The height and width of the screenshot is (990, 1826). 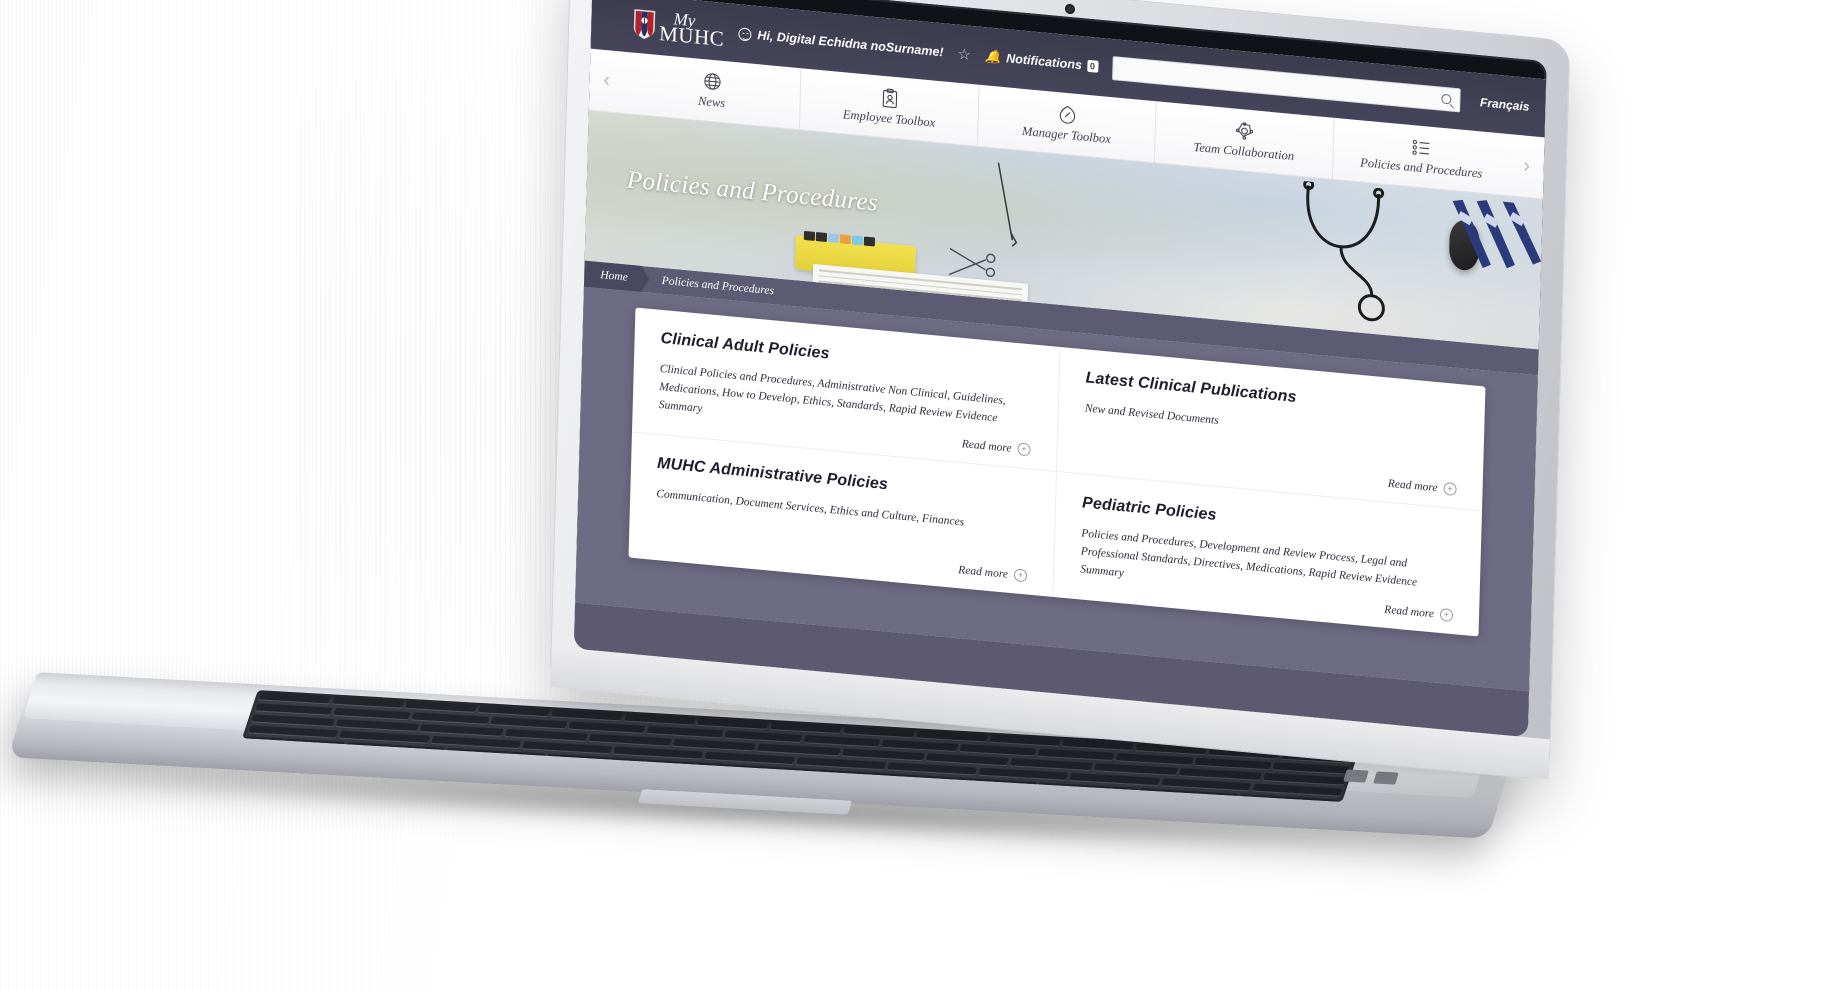 What do you see at coordinates (691, 35) in the screenshot?
I see `logo-muhc-text: MUHC` at bounding box center [691, 35].